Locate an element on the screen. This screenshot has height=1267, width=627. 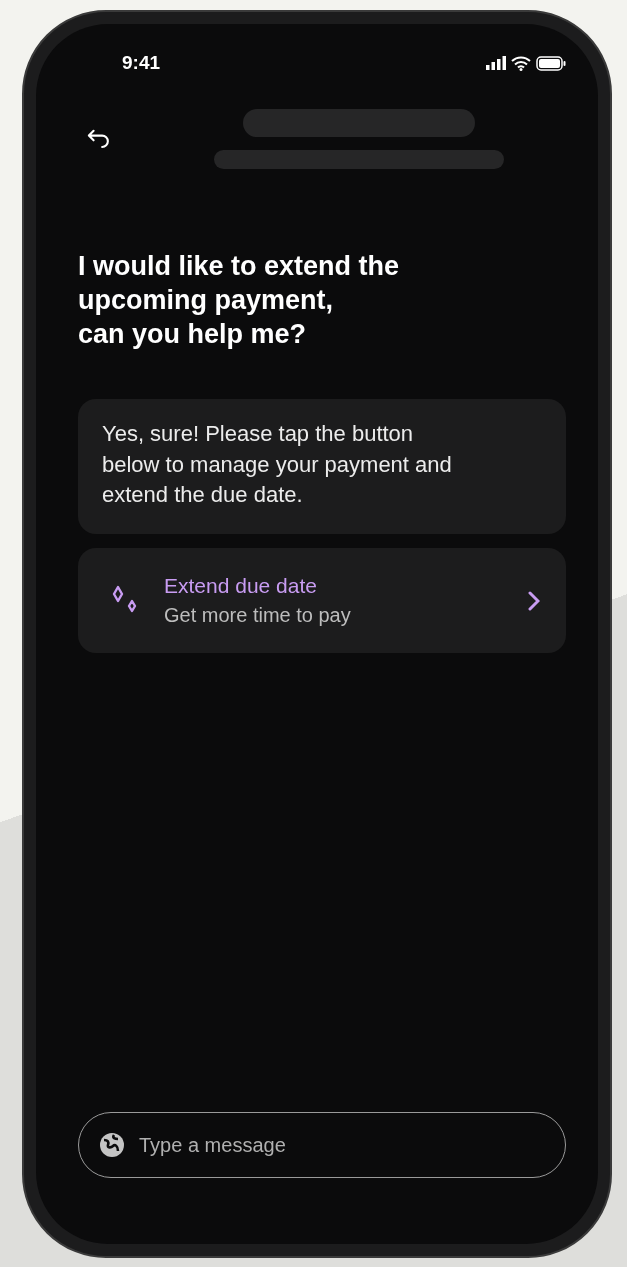
action-title: Extend due date is located at coordinates (241, 586).